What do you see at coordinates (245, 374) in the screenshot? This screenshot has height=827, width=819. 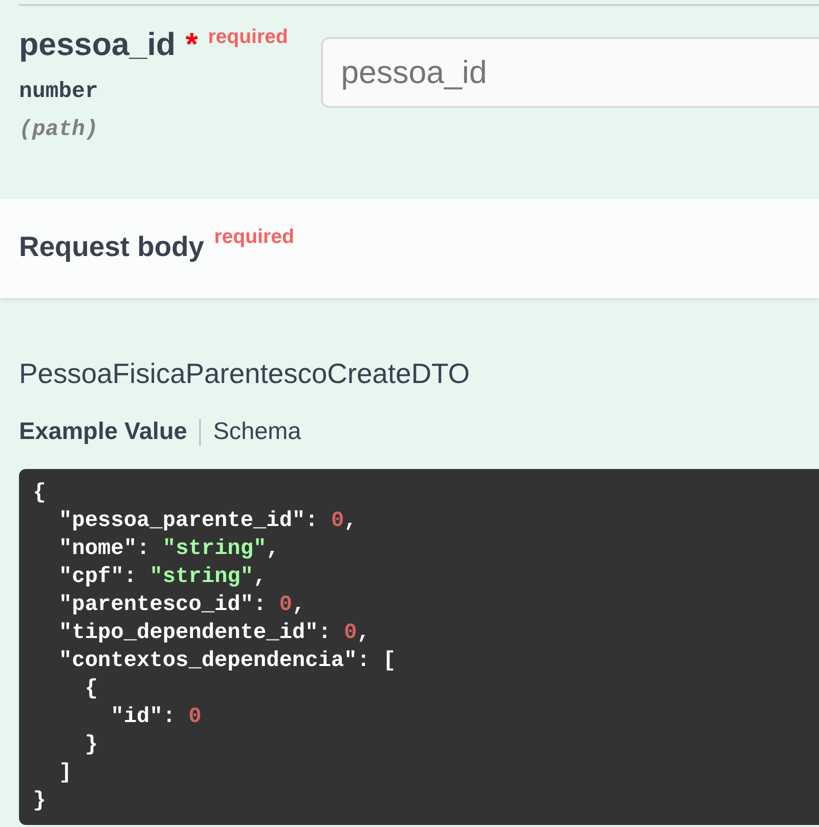 I see `model-name: PessoaFisicaParentescoCreateDTO` at bounding box center [245, 374].